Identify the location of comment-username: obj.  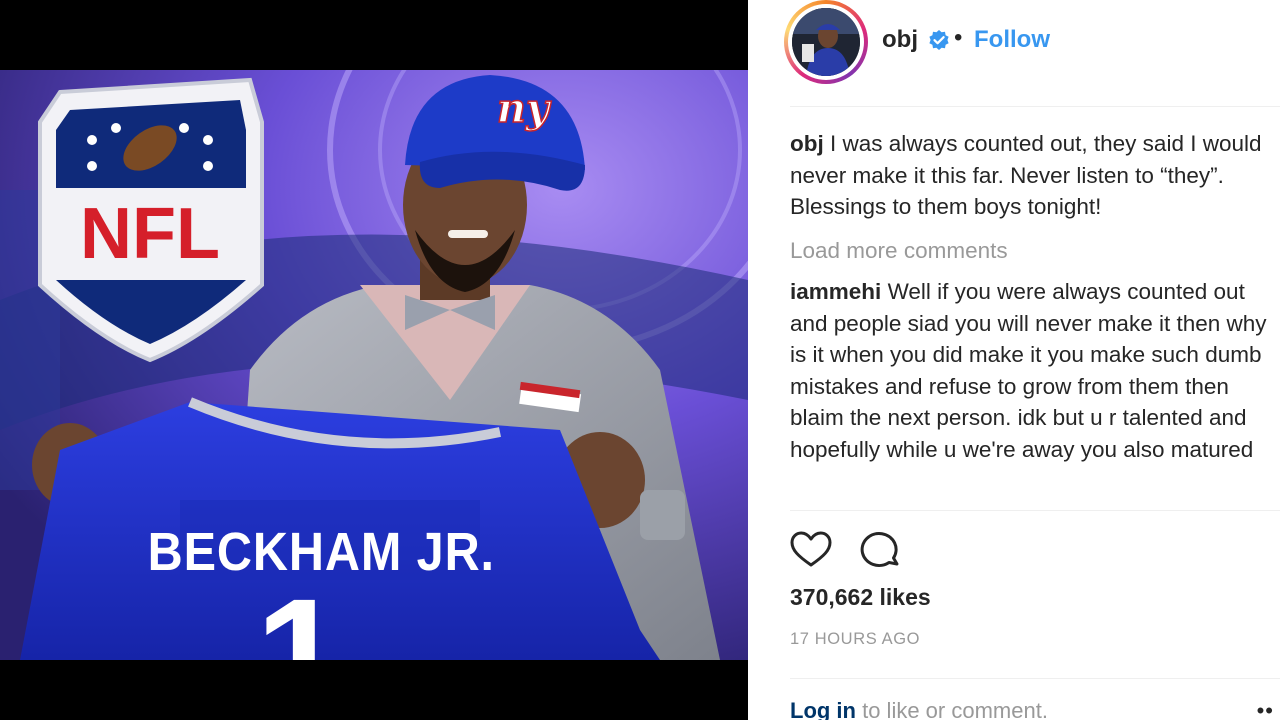
(807, 143).